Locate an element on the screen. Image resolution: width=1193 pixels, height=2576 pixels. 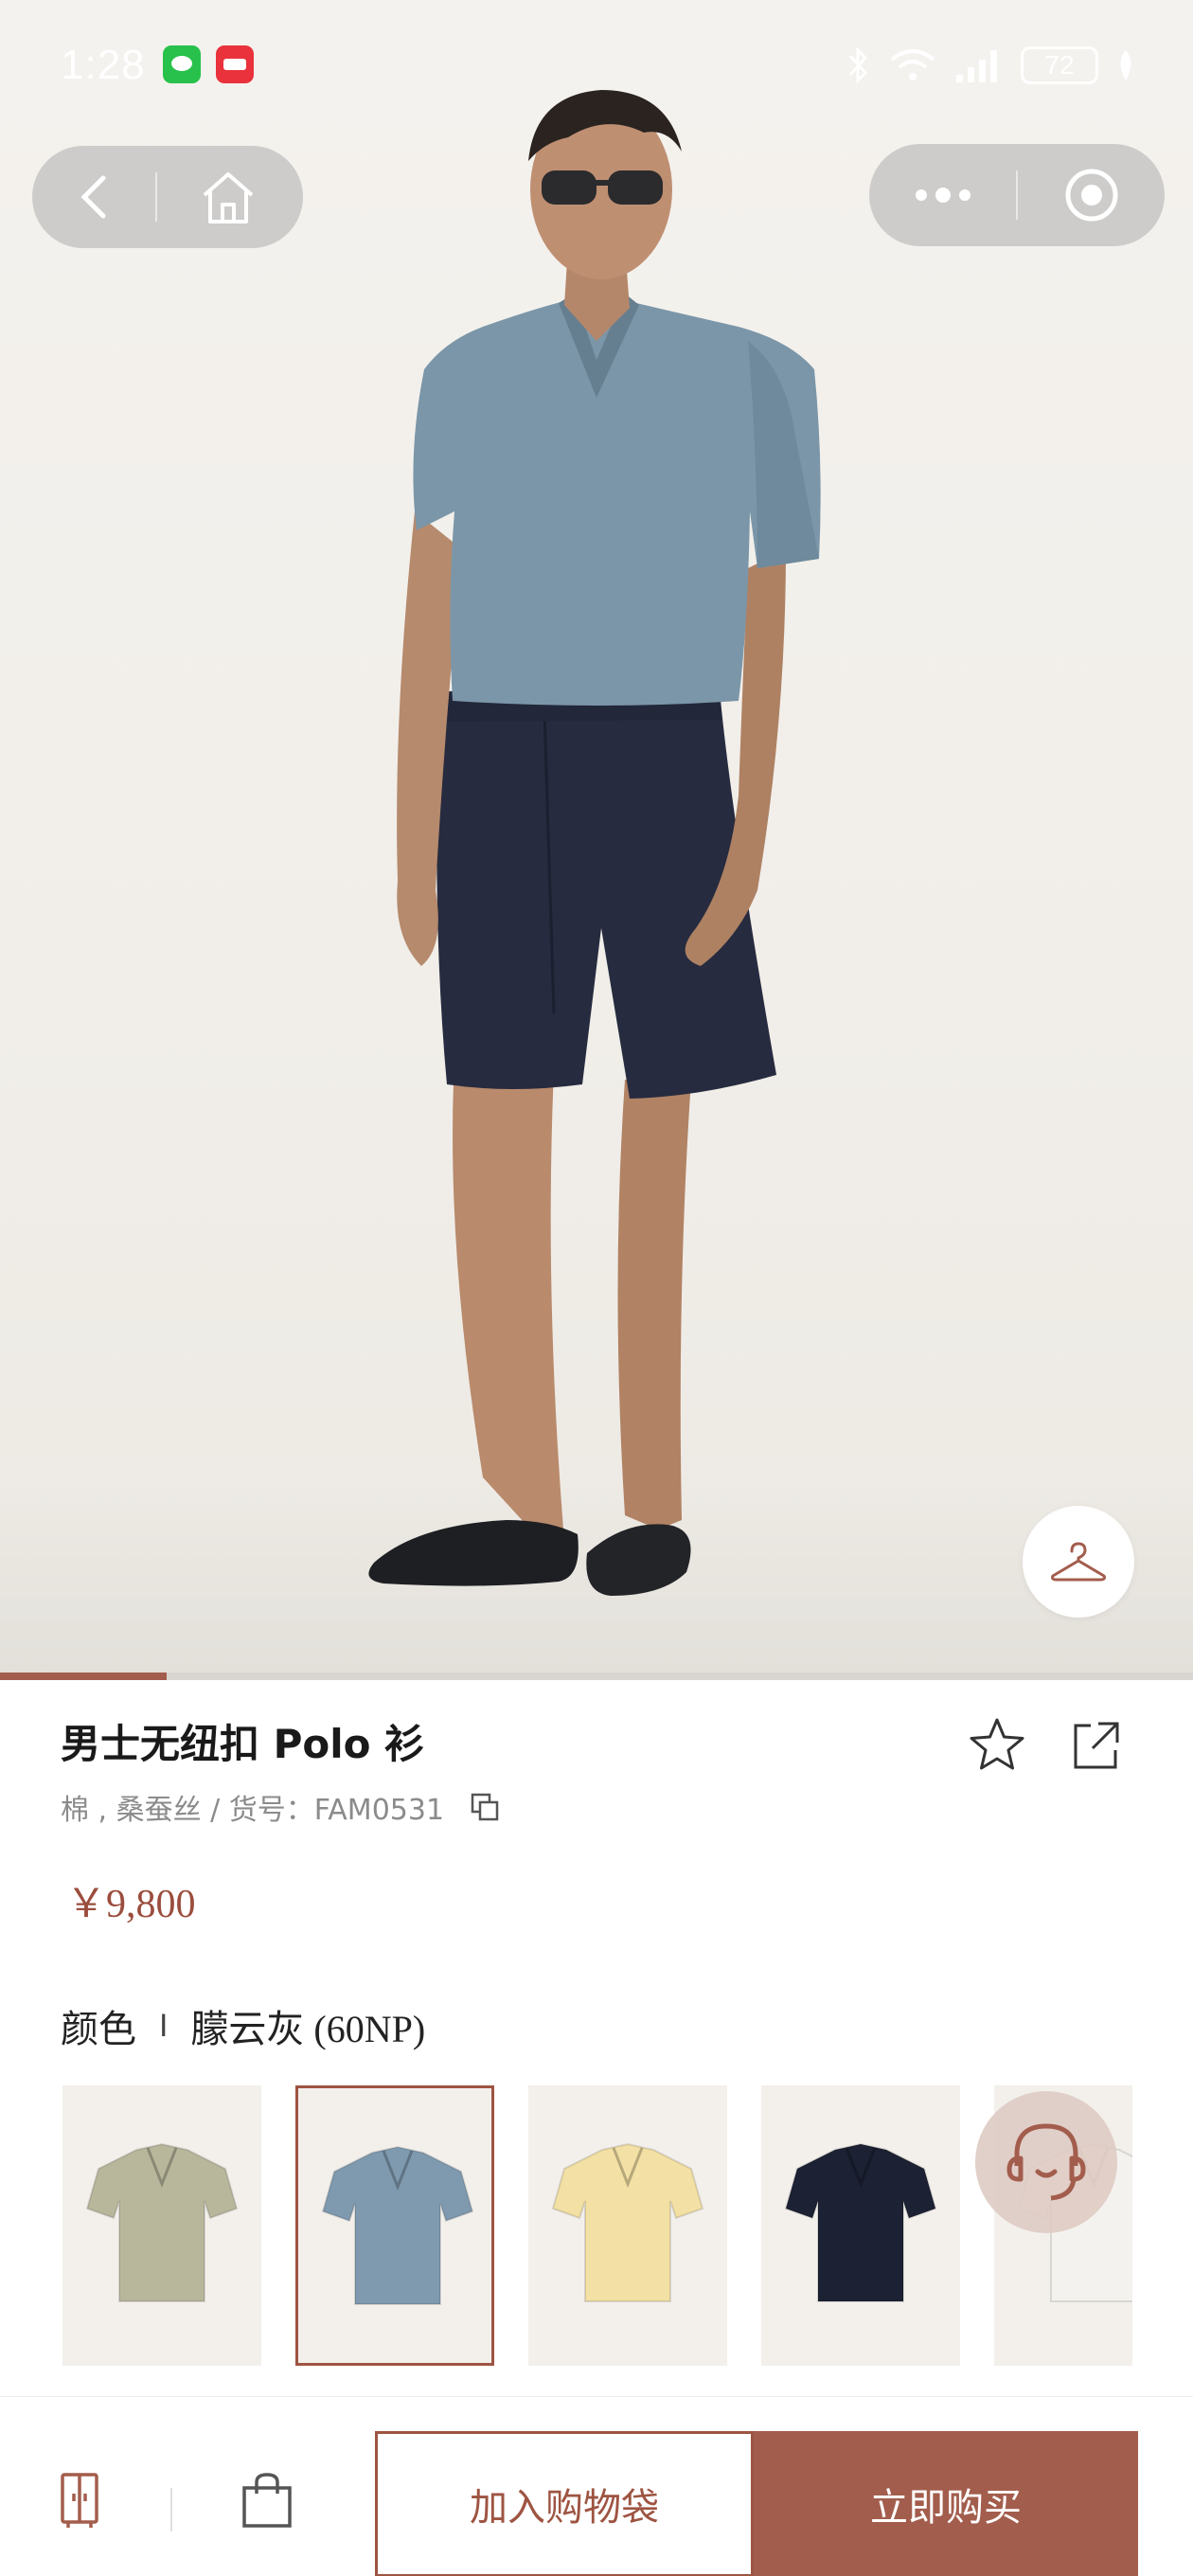
home-button is located at coordinates (228, 197).